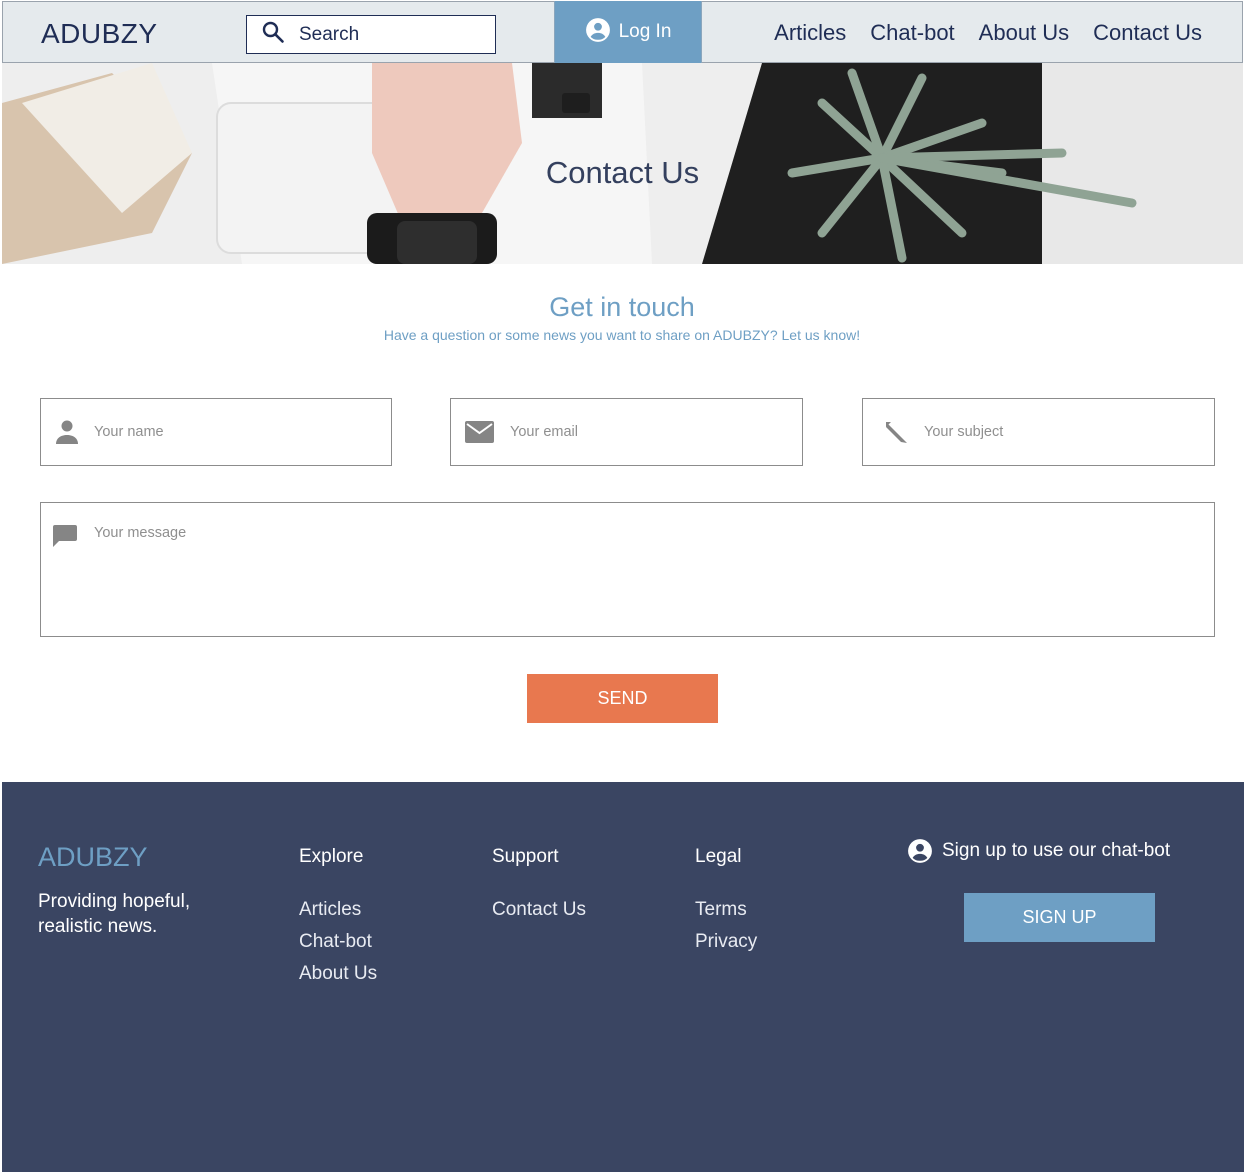  Describe the element at coordinates (114, 914) in the screenshot. I see `footer-tagline: Providing hopeful, realistic news.` at that location.